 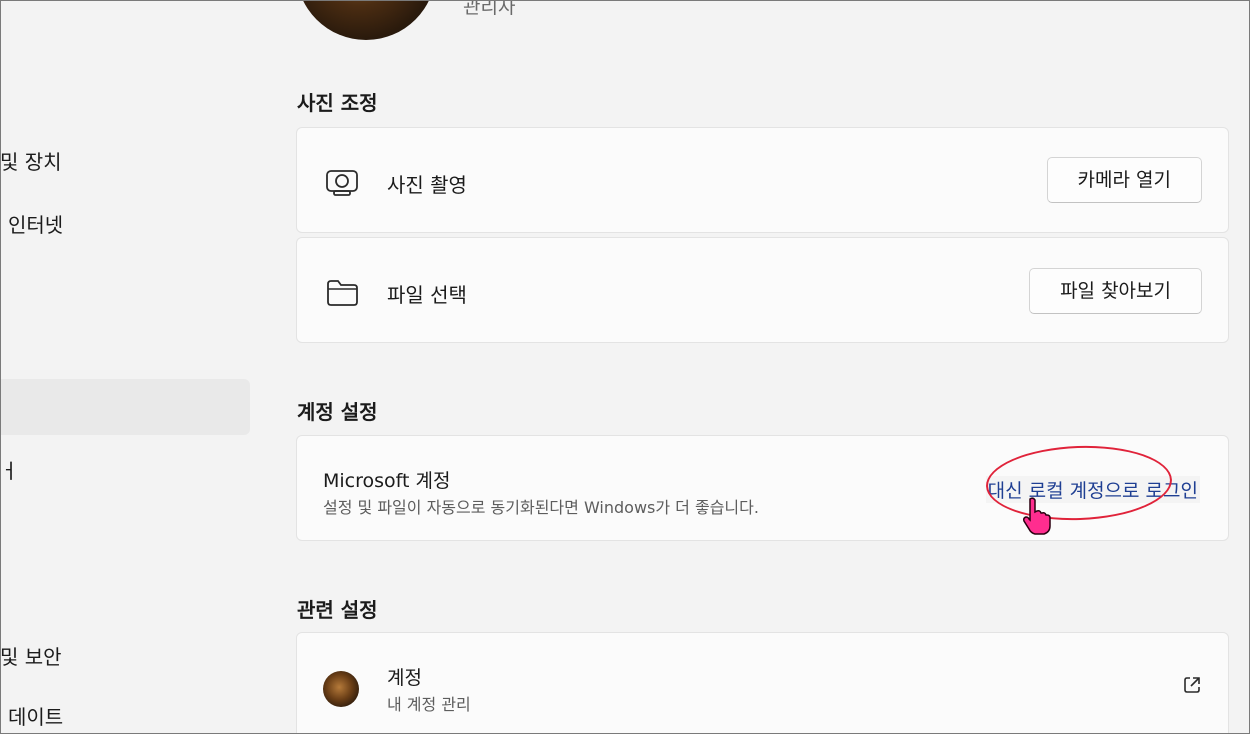 What do you see at coordinates (387, 481) in the screenshot?
I see `microsoft-account-title: Microsoft 계정` at bounding box center [387, 481].